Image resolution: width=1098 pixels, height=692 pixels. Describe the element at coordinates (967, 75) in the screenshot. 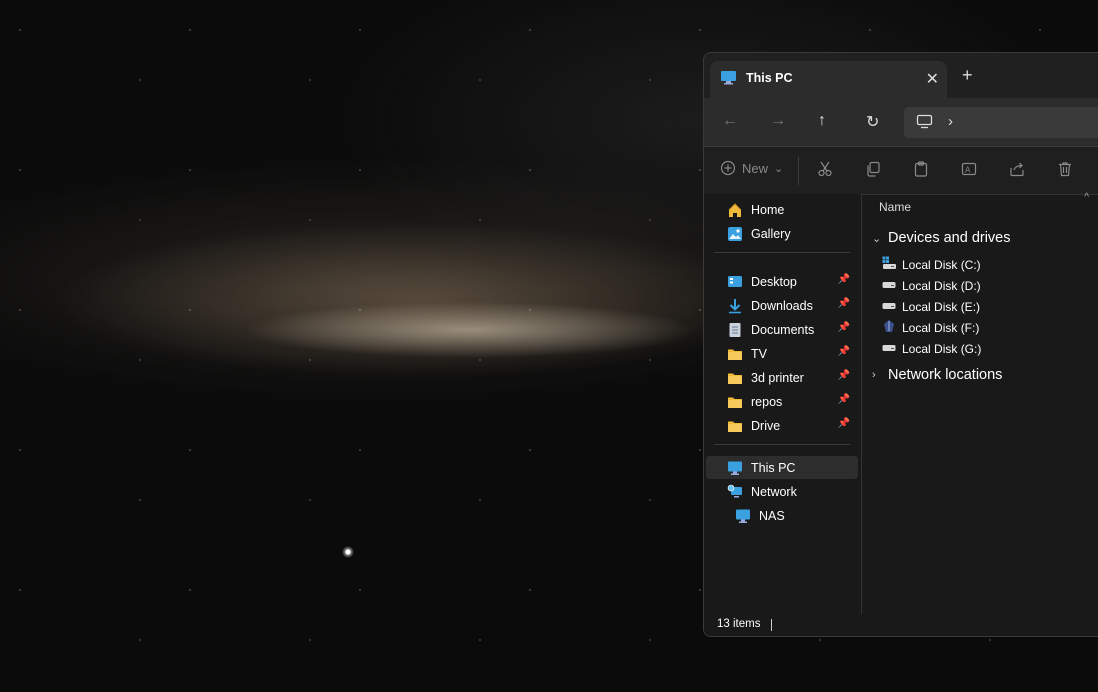

I see `new-tab-button: +` at that location.